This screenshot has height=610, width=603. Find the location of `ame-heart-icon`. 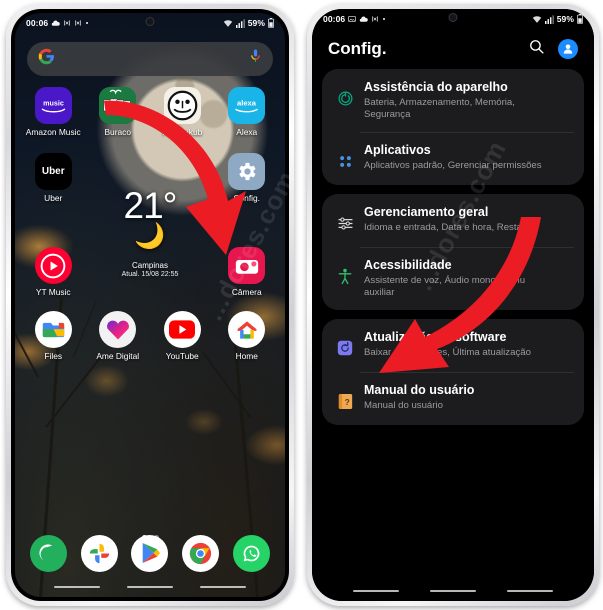

ame-heart-icon is located at coordinates (118, 329).